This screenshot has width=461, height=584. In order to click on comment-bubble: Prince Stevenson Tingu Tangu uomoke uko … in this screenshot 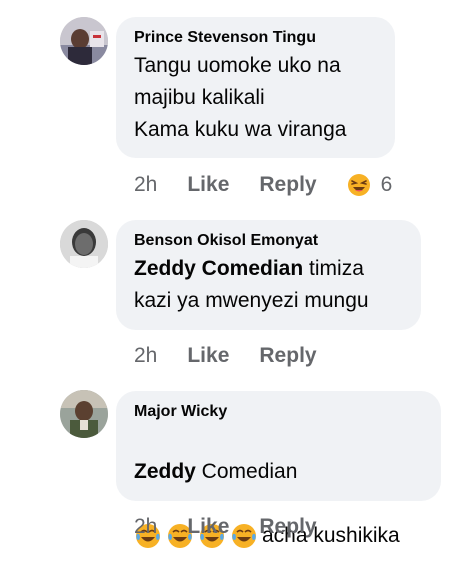, I will do `click(255, 87)`.